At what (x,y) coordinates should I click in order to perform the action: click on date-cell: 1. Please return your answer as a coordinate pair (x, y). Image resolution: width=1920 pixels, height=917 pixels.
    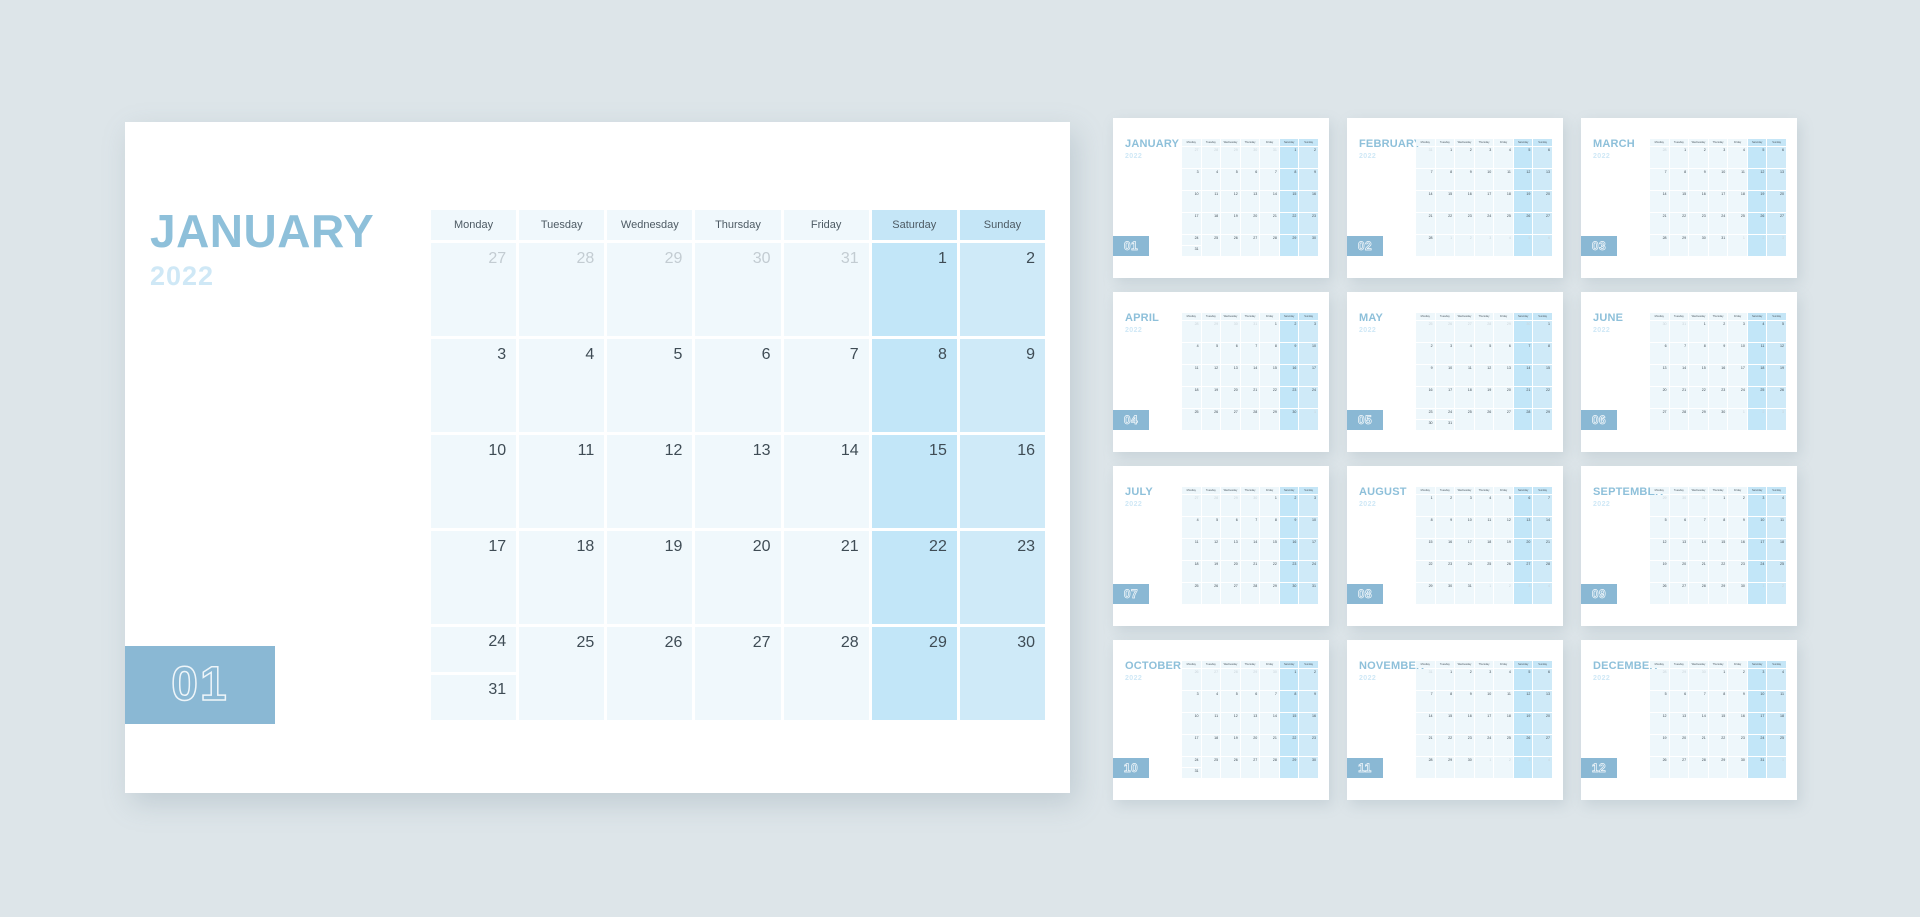
    Looking at the image, I should click on (914, 289).